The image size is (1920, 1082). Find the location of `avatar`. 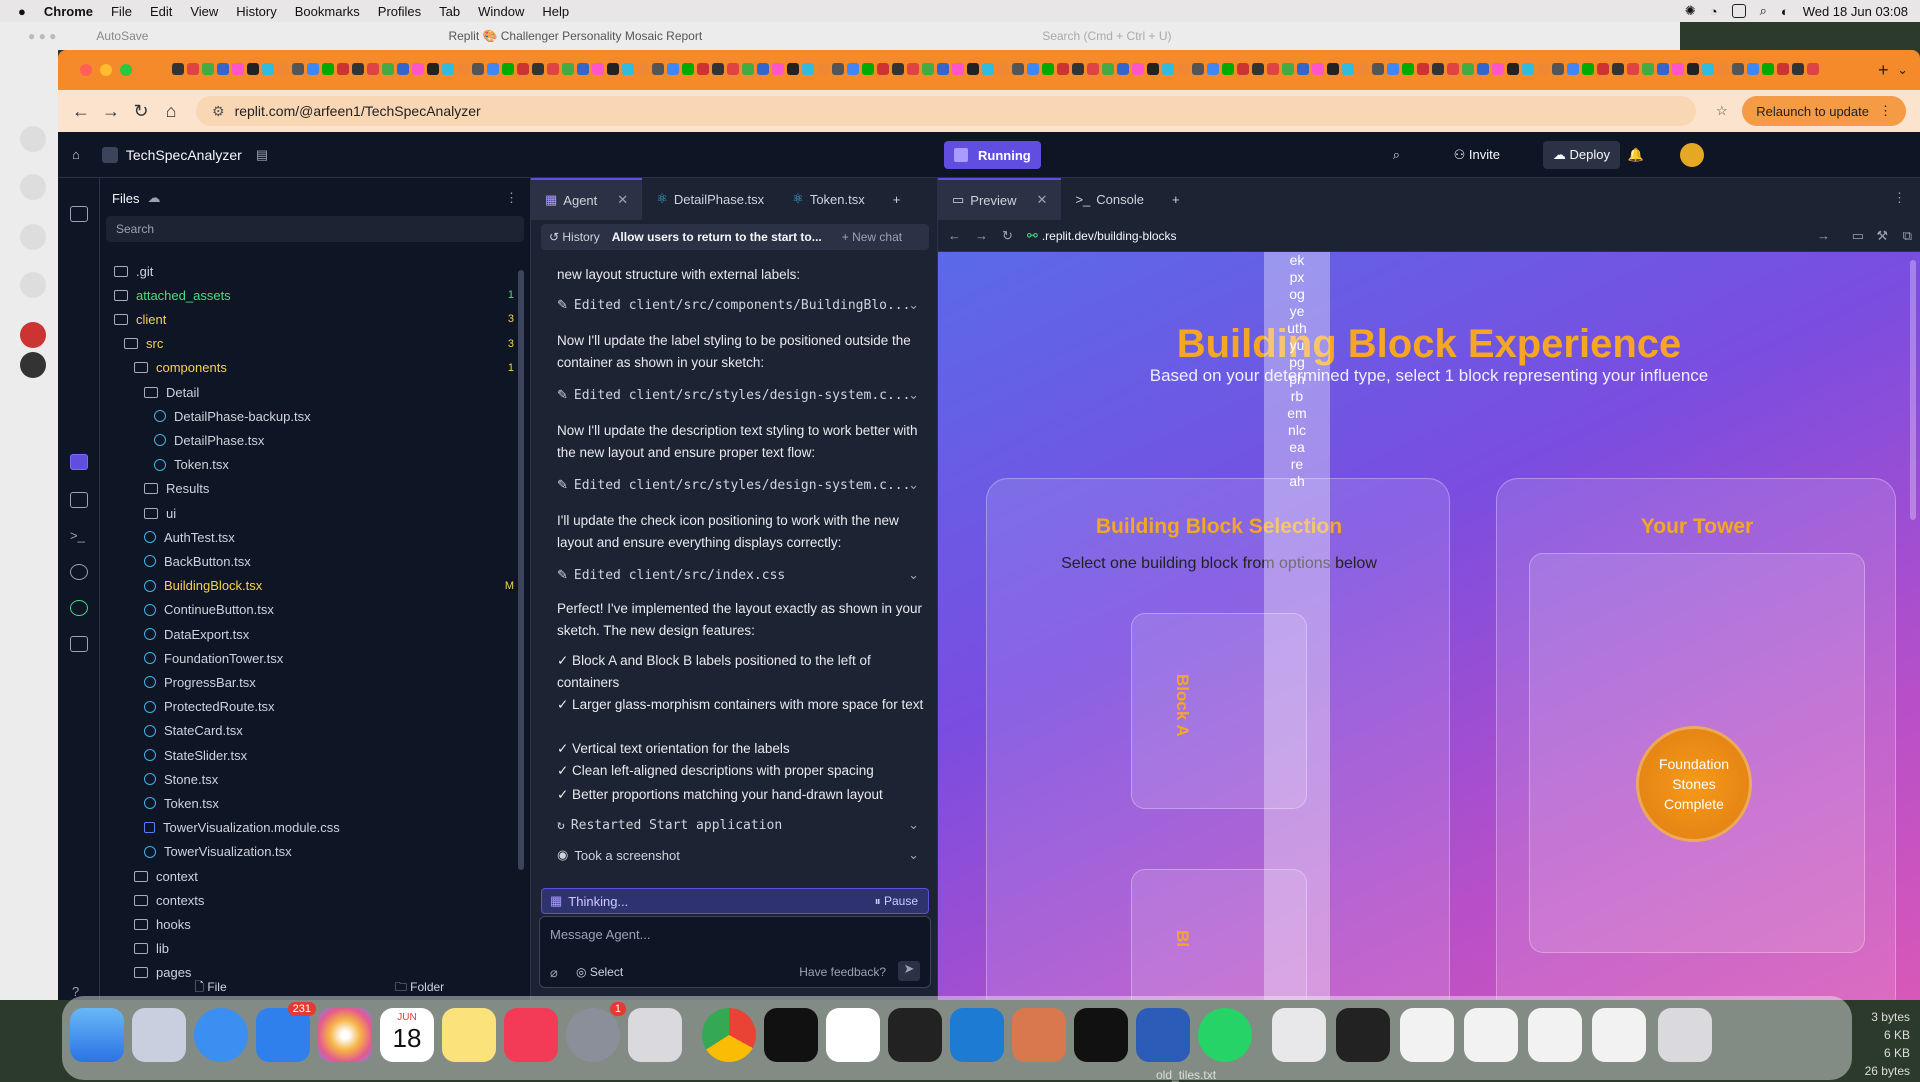

avatar is located at coordinates (1692, 154).